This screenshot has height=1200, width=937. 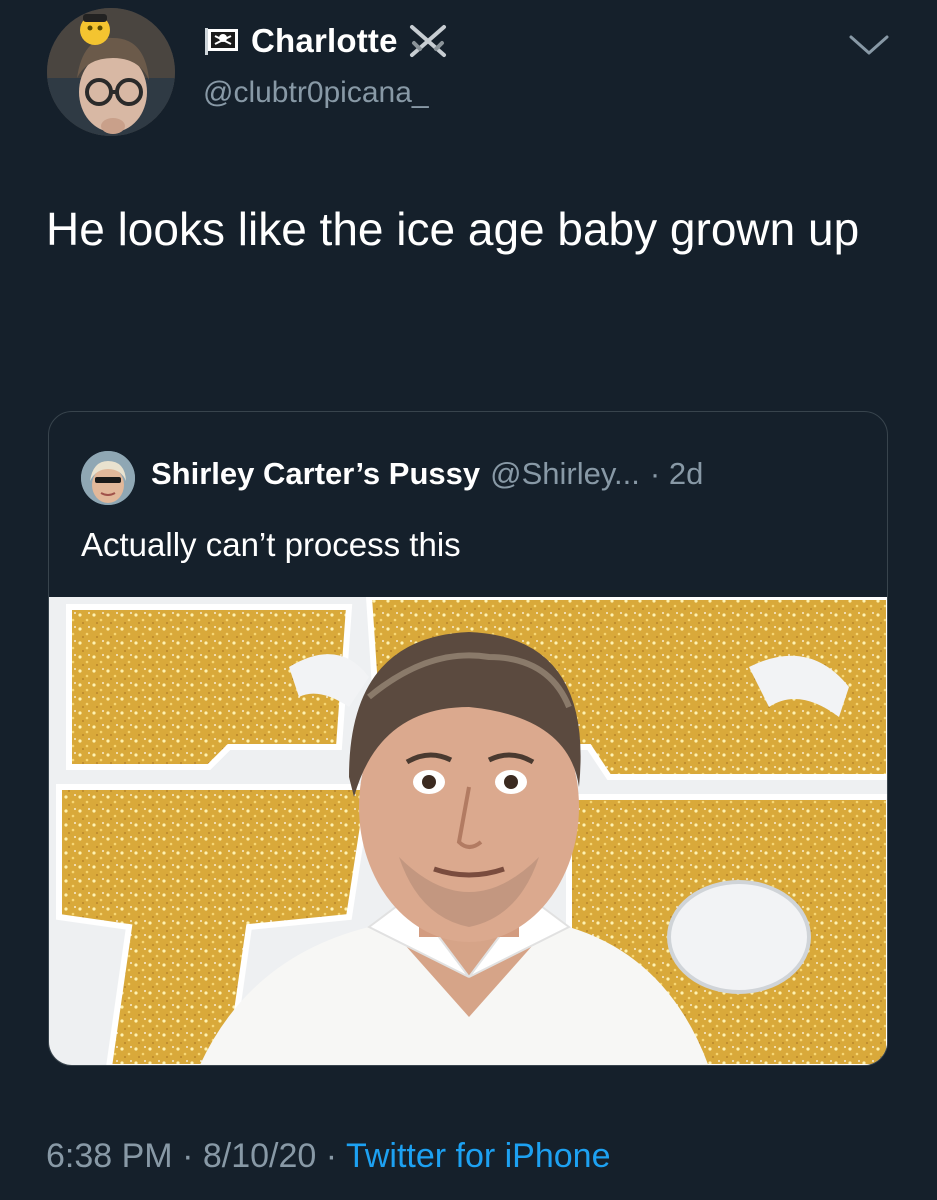 I want to click on author-handle: @clubtr0picana_, so click(x=316, y=93).